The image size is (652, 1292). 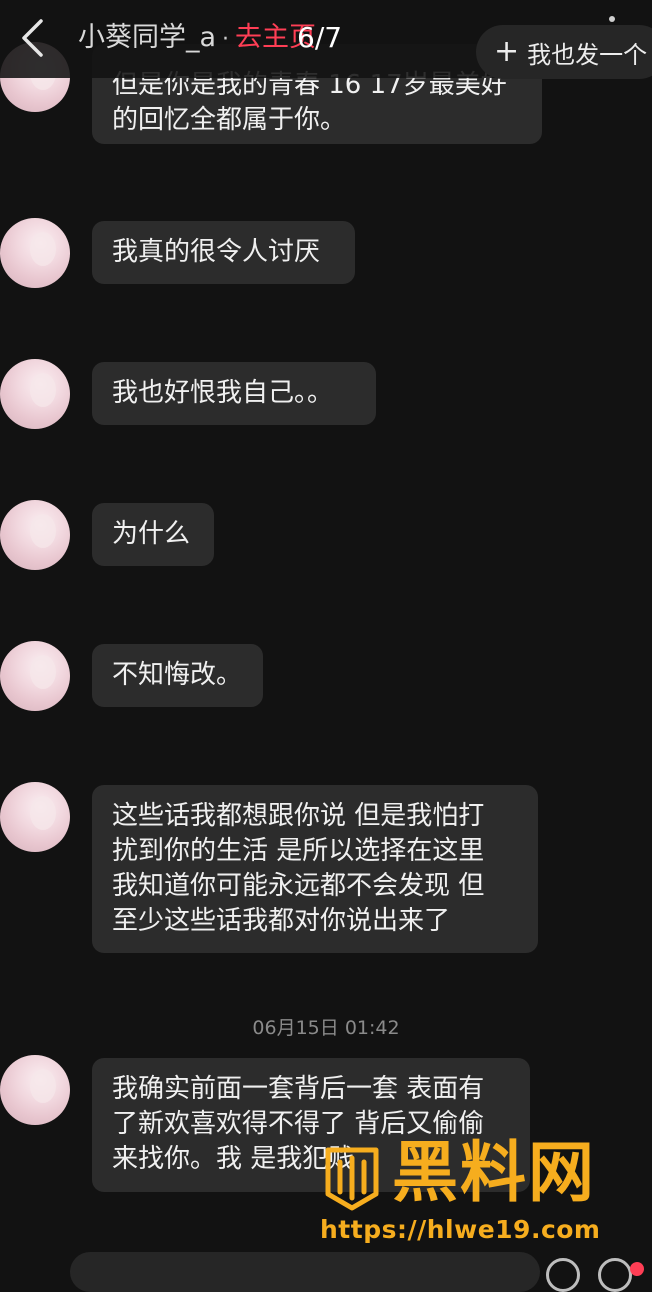 I want to click on message-line: 为什么, so click(x=151, y=534).